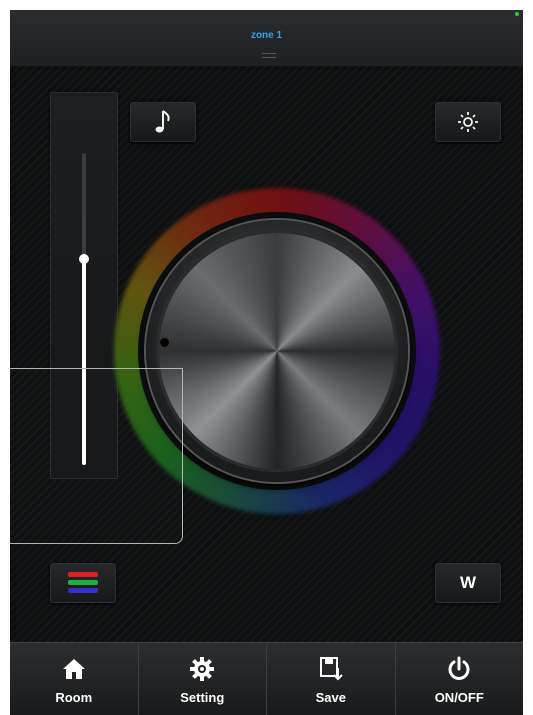 Image resolution: width=533 pixels, height=715 pixels. I want to click on sun-icon, so click(468, 122).